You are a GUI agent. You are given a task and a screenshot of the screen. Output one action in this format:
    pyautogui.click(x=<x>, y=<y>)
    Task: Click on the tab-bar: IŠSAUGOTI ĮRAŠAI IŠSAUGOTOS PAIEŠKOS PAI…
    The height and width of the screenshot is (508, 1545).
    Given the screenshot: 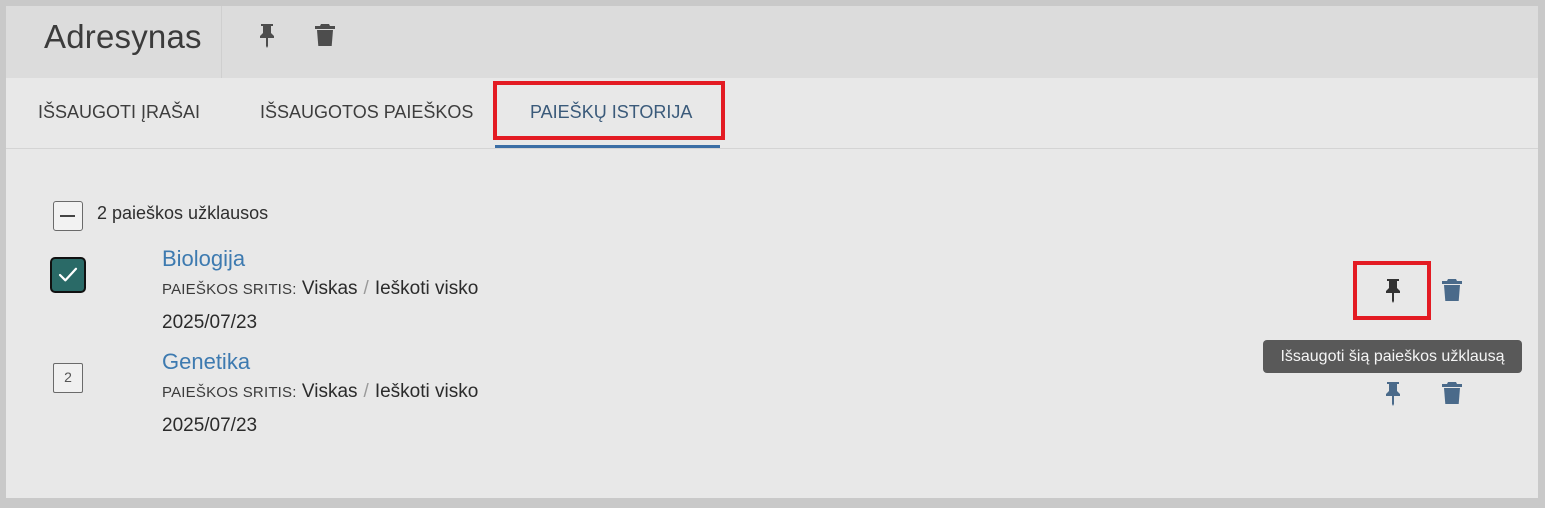 What is the action you would take?
    pyautogui.click(x=772, y=113)
    